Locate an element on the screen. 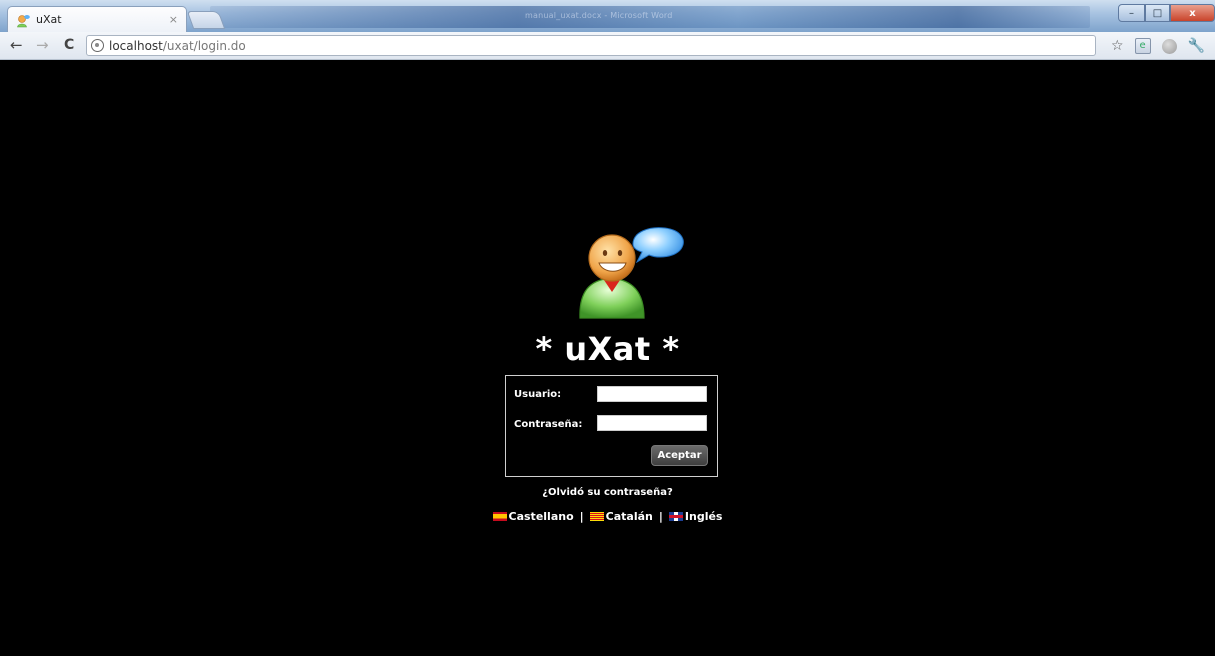 This screenshot has width=1215, height=656. login-form: Usuario: Contraseña: Aceptar is located at coordinates (611, 426).